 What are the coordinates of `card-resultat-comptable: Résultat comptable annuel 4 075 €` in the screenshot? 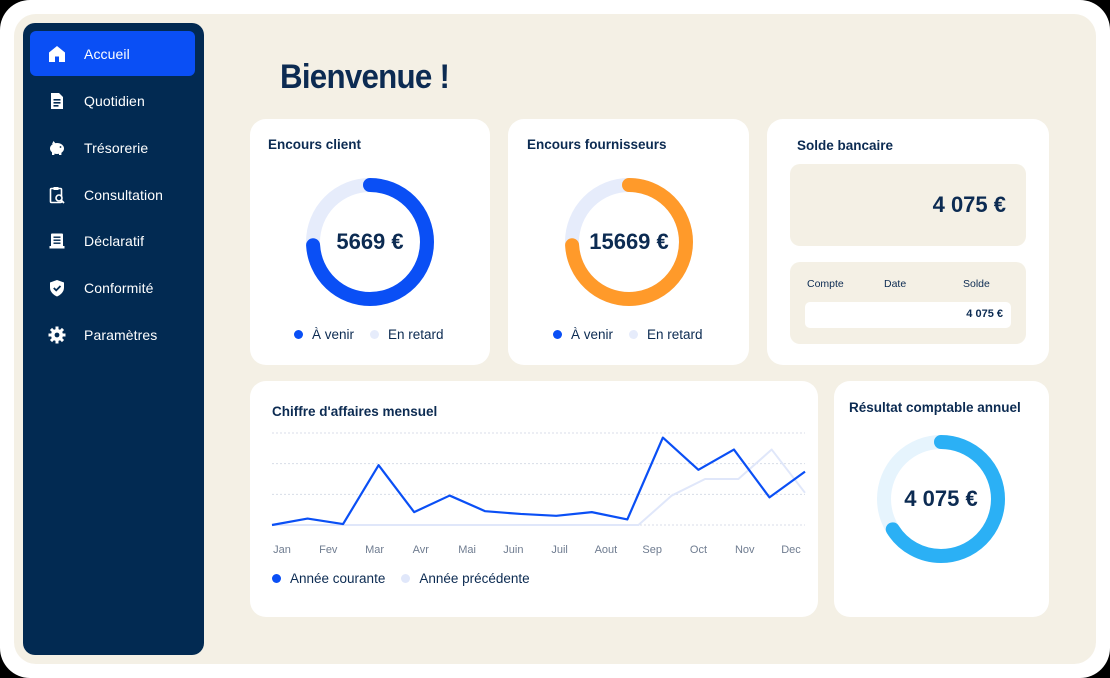 It's located at (941, 499).